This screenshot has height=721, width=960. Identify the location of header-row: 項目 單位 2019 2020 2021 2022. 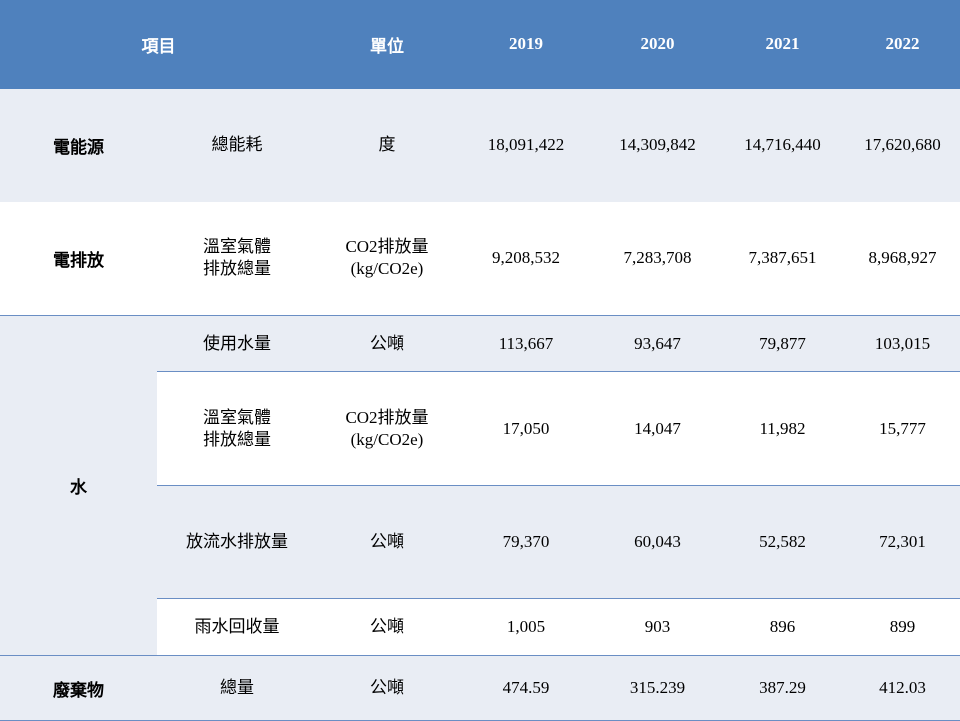
(480, 44).